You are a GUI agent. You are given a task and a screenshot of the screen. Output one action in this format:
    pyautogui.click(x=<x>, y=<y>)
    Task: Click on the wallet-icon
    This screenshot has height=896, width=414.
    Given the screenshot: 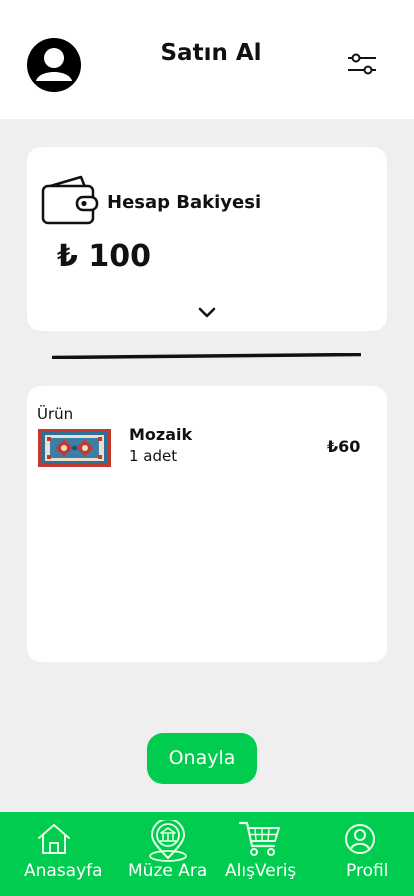 What is the action you would take?
    pyautogui.click(x=70, y=200)
    